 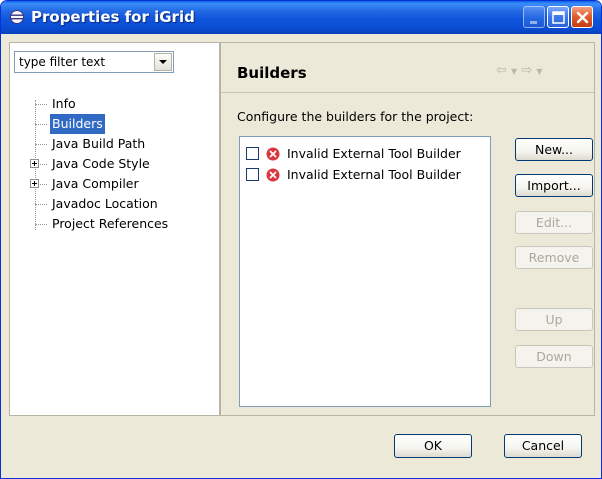 What do you see at coordinates (534, 17) in the screenshot?
I see `minimize-button` at bounding box center [534, 17].